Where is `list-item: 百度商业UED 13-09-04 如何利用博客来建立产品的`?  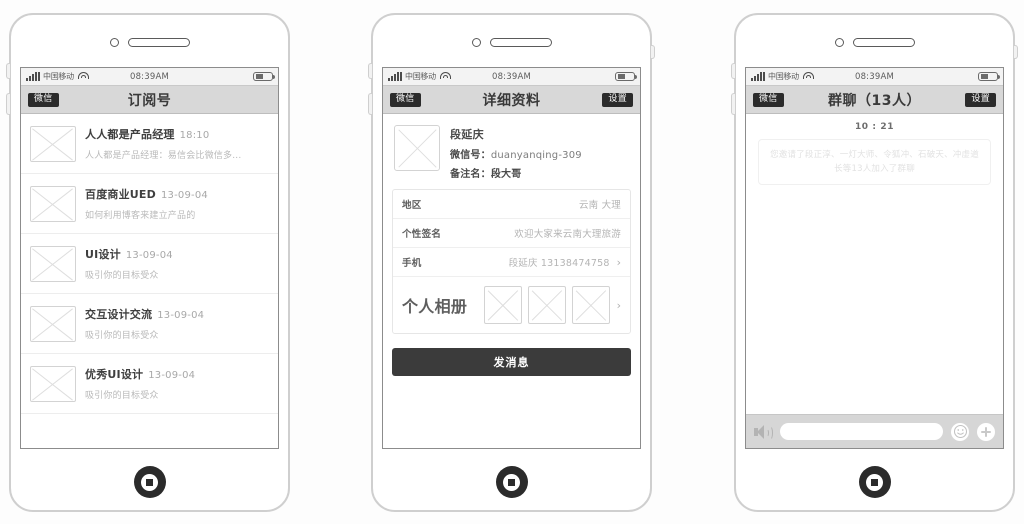
list-item: 百度商业UED 13-09-04 如何利用博客来建立产品的 is located at coordinates (149, 204).